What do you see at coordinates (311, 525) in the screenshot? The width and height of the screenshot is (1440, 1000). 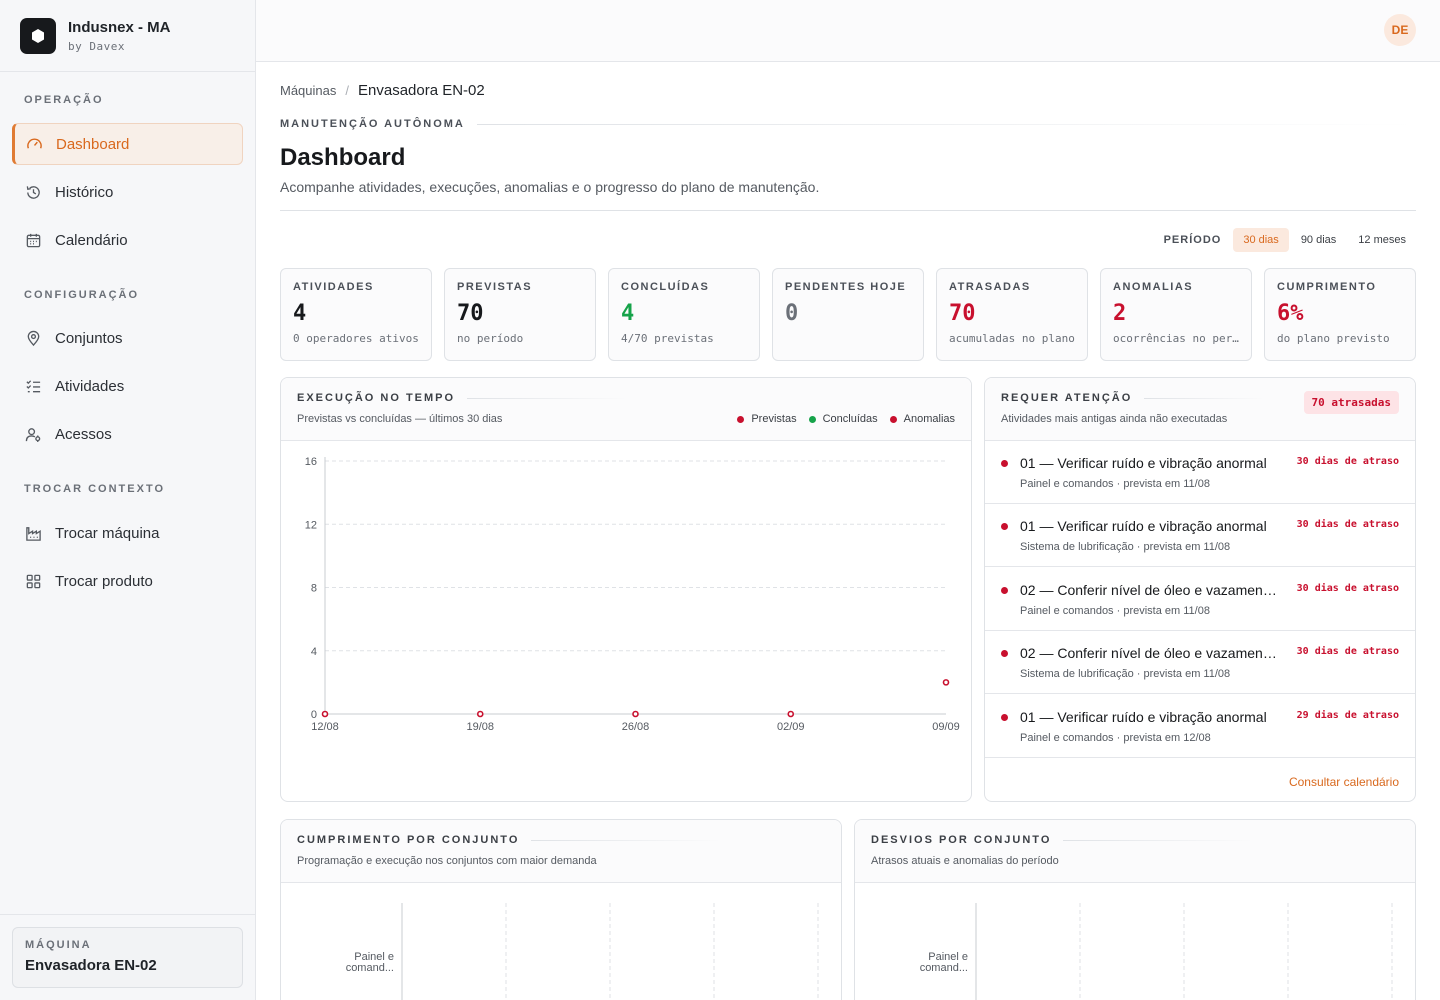 I see `y-tick-label: 12` at bounding box center [311, 525].